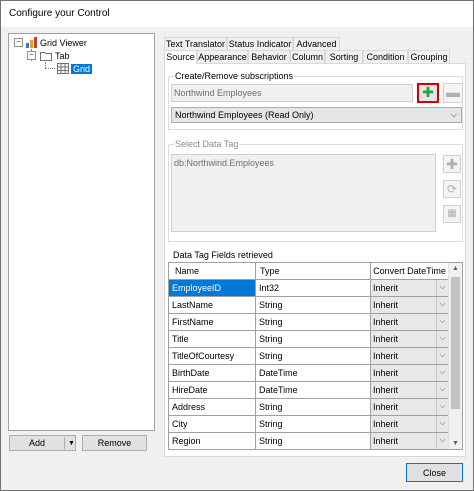  What do you see at coordinates (180, 57) in the screenshot?
I see `tab-source: Source` at bounding box center [180, 57].